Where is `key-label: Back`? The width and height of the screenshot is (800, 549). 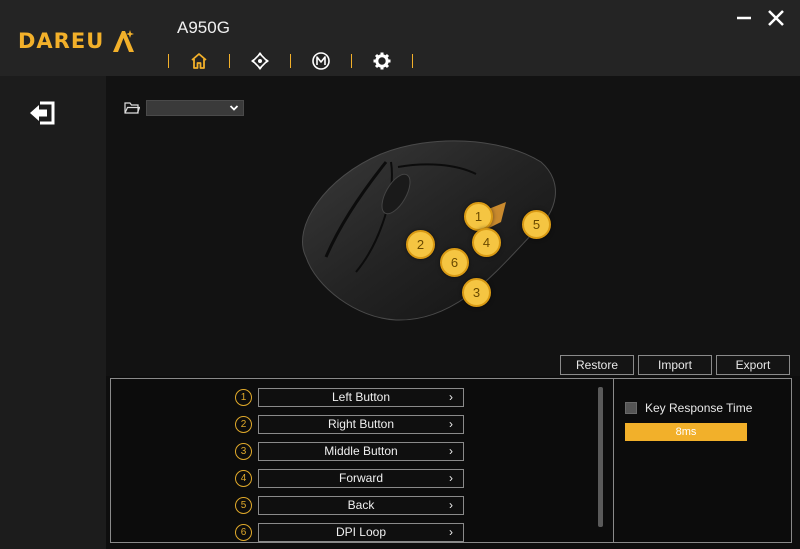
key-label: Back is located at coordinates (361, 505).